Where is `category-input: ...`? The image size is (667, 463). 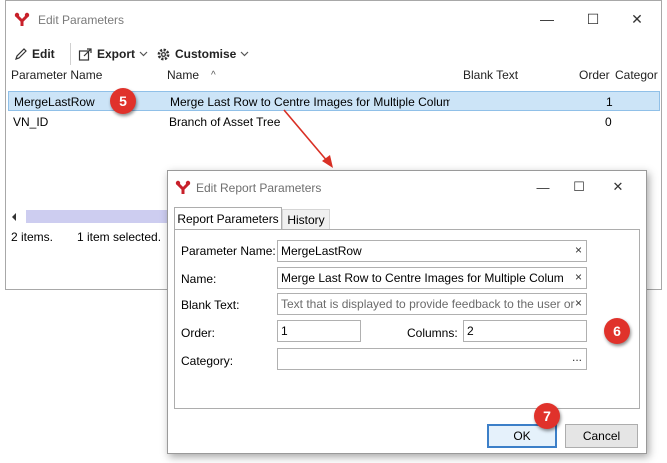 category-input: ... is located at coordinates (432, 359).